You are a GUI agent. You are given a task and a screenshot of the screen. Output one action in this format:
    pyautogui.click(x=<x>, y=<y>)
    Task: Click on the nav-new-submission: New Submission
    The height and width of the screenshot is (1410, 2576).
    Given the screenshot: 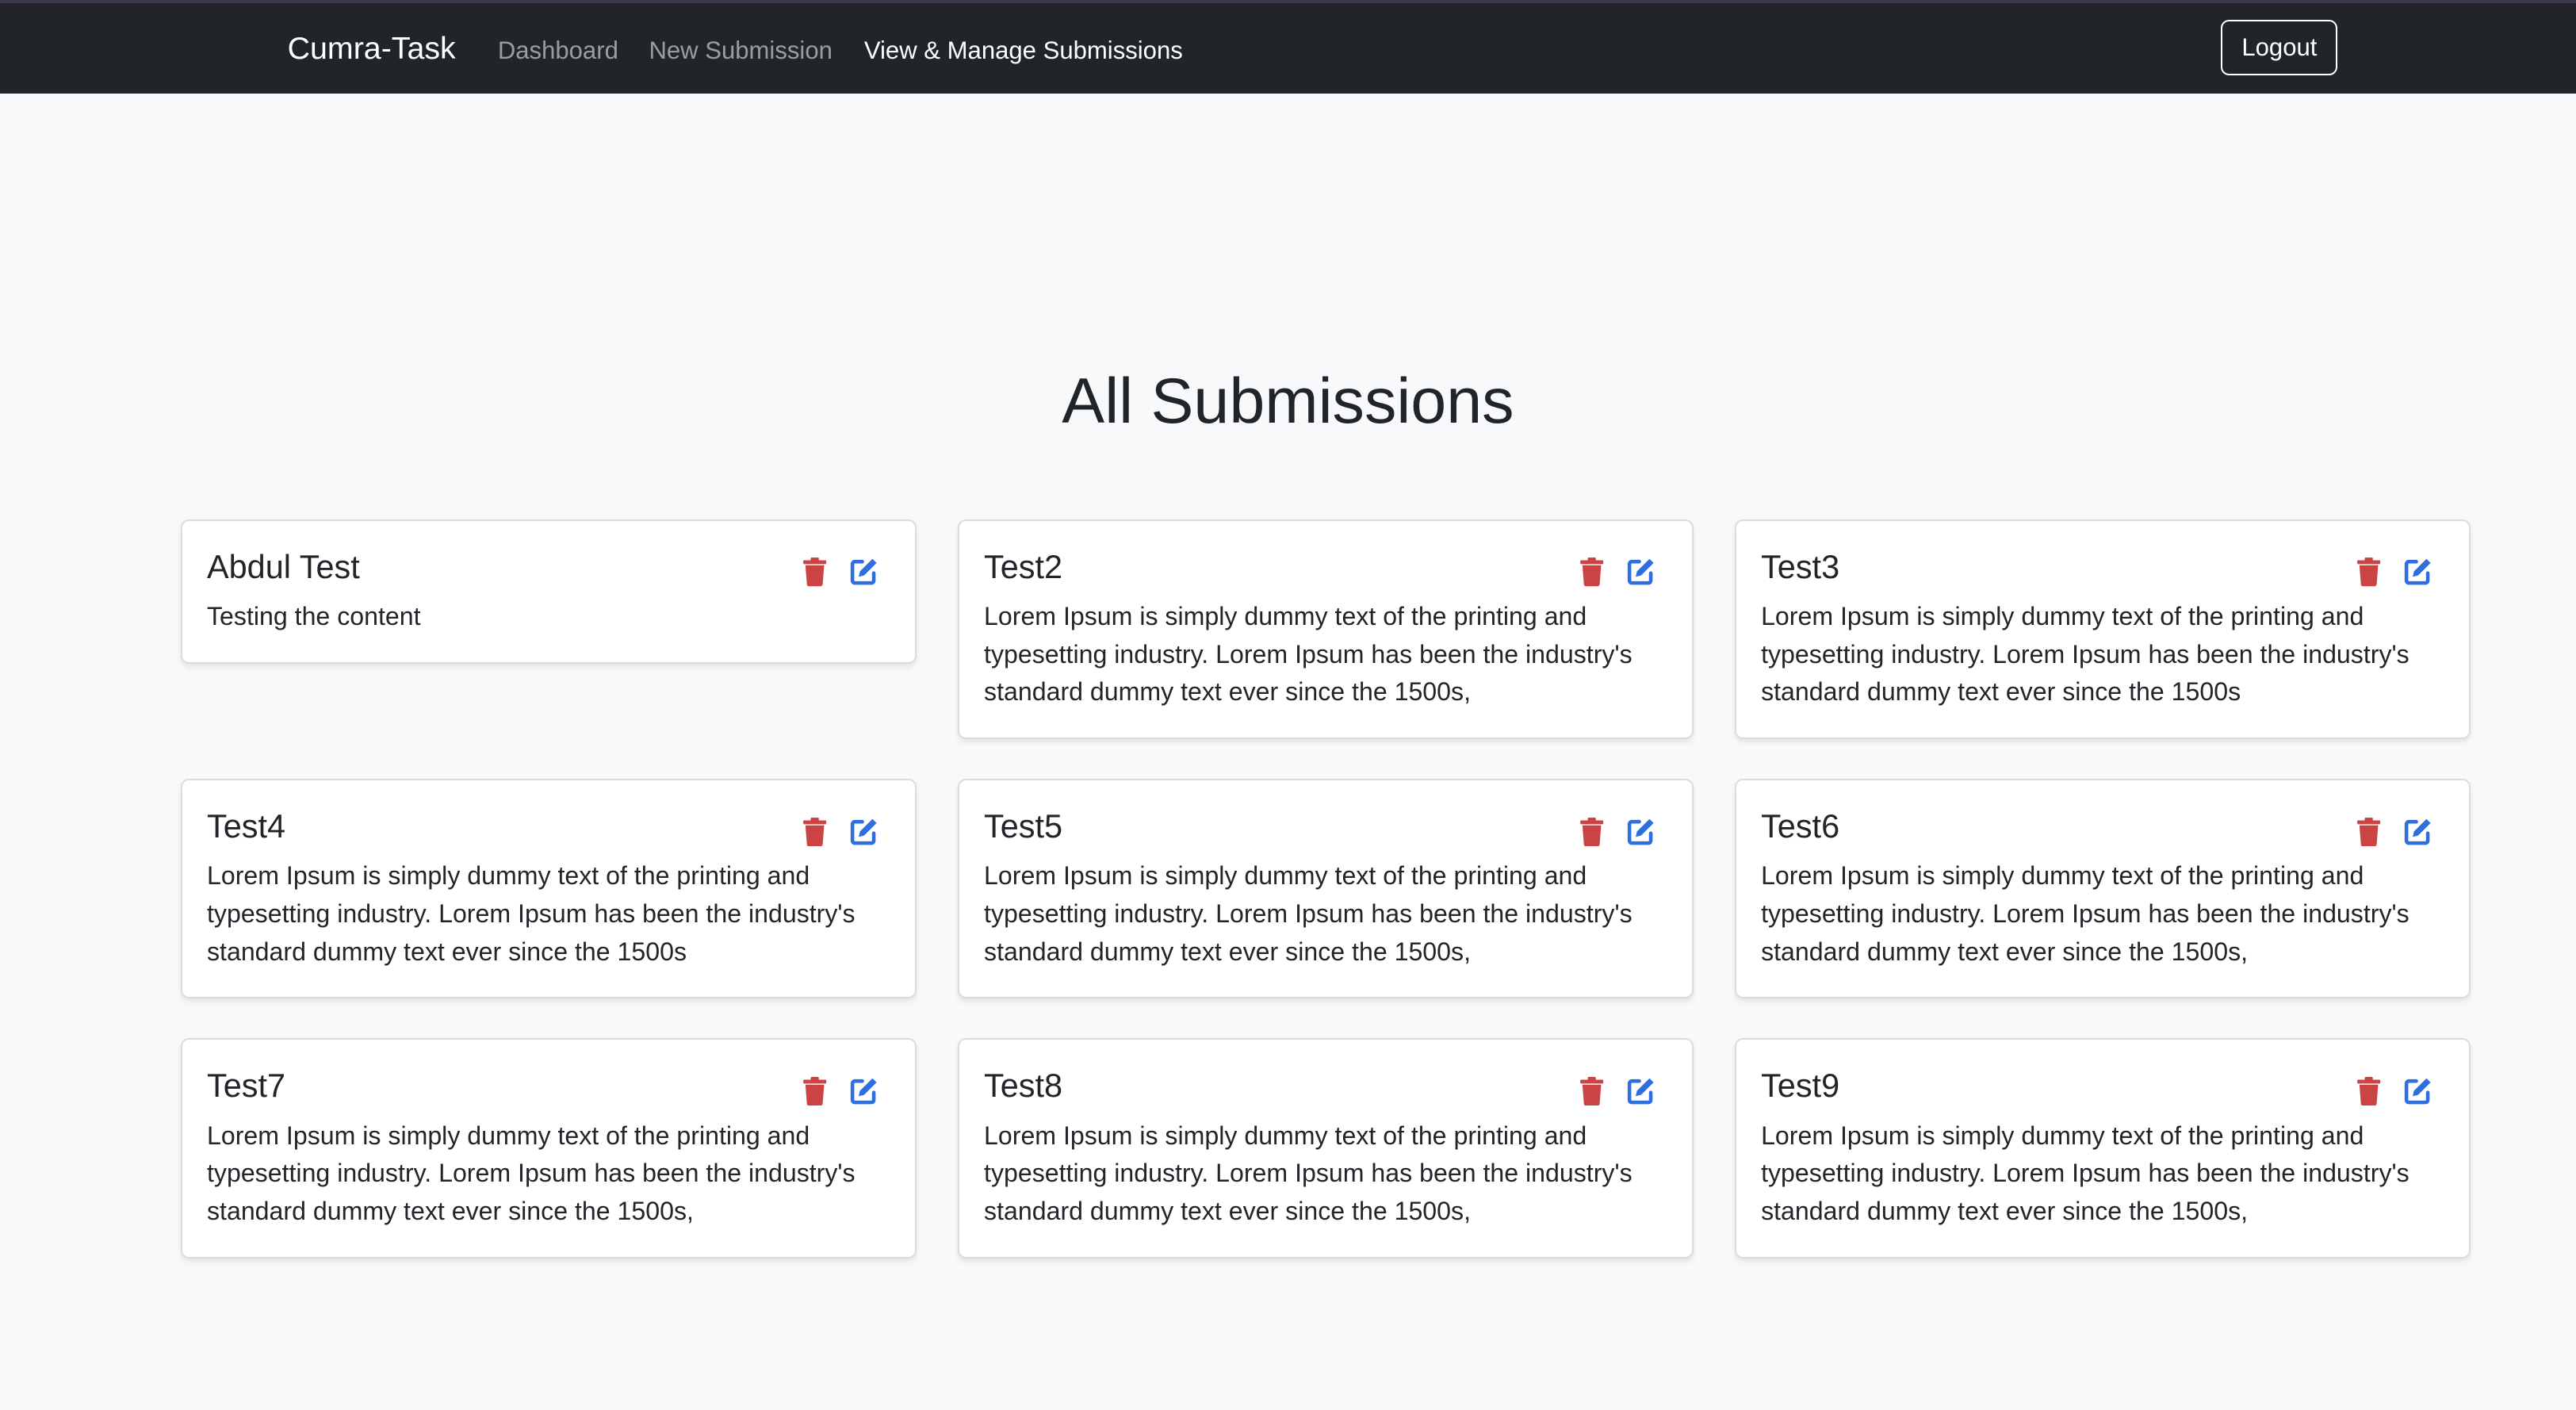 What is the action you would take?
    pyautogui.click(x=740, y=50)
    